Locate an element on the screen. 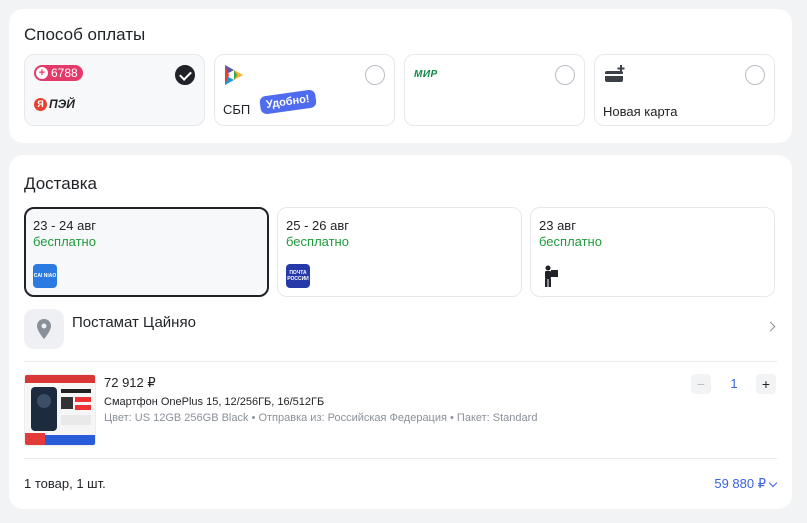  order-total-toggle: 59 880 ₽ is located at coordinates (746, 484).